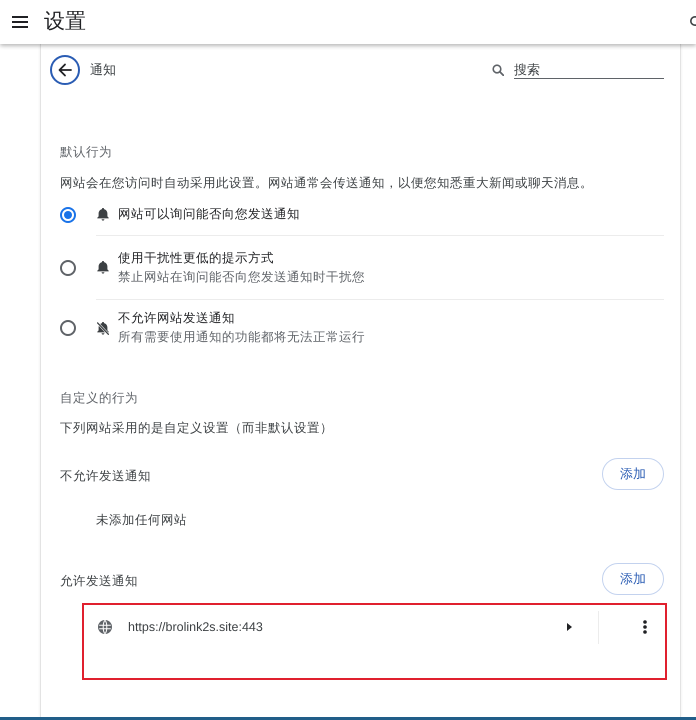  Describe the element at coordinates (195, 627) in the screenshot. I see `site-url: https://brolink2s.site:443` at that location.